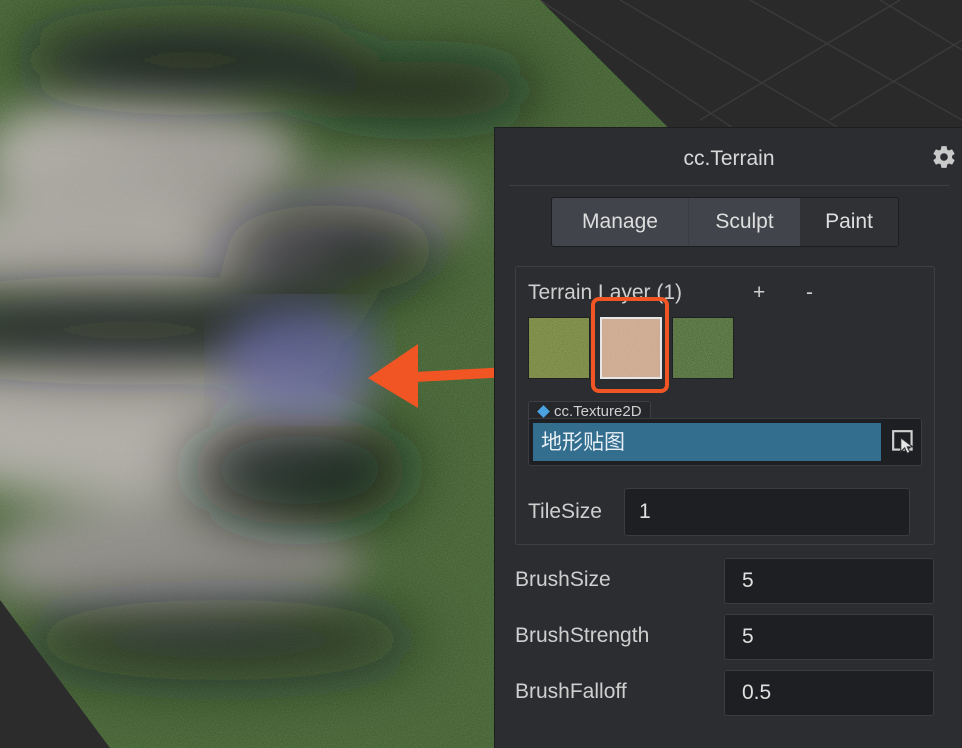  Describe the element at coordinates (849, 222) in the screenshot. I see `tab-paint: Paint` at that location.